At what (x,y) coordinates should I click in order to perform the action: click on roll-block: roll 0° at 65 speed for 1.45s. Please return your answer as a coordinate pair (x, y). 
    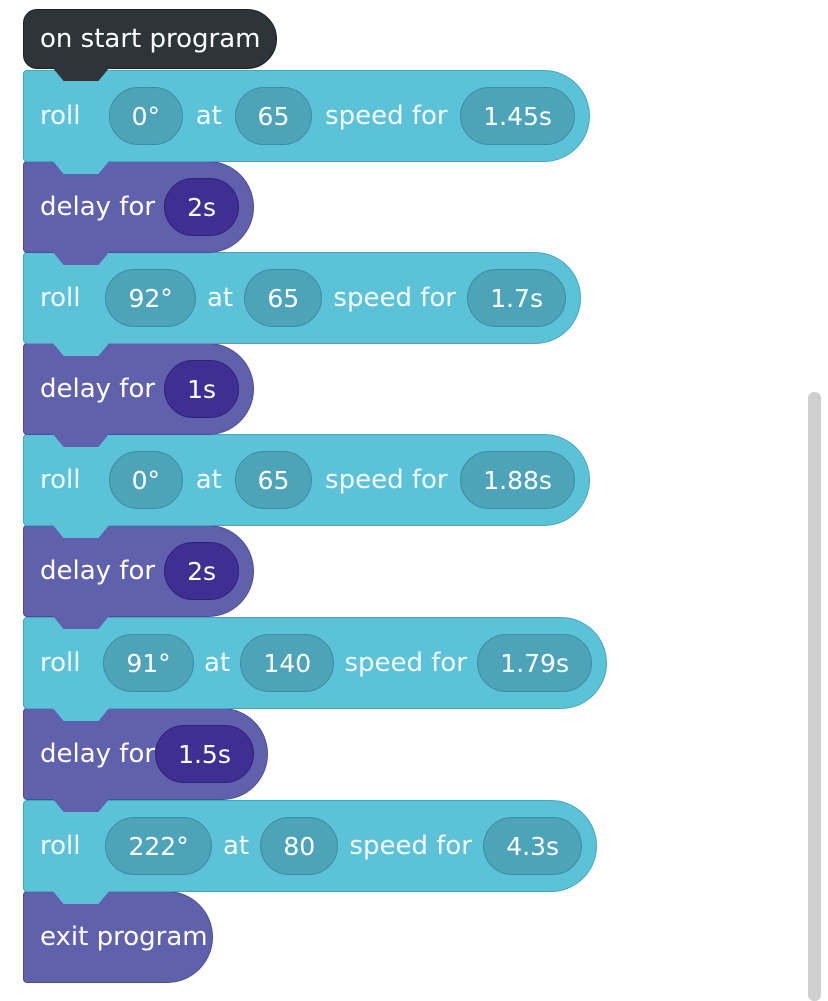
    Looking at the image, I should click on (306, 122).